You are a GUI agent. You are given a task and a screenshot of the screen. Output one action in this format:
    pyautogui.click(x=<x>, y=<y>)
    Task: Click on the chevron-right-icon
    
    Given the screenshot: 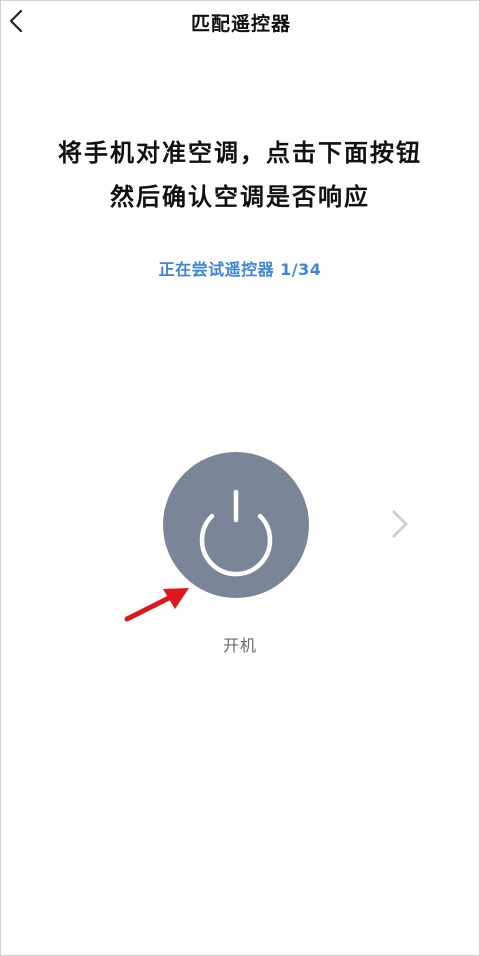 What is the action you would take?
    pyautogui.click(x=400, y=524)
    